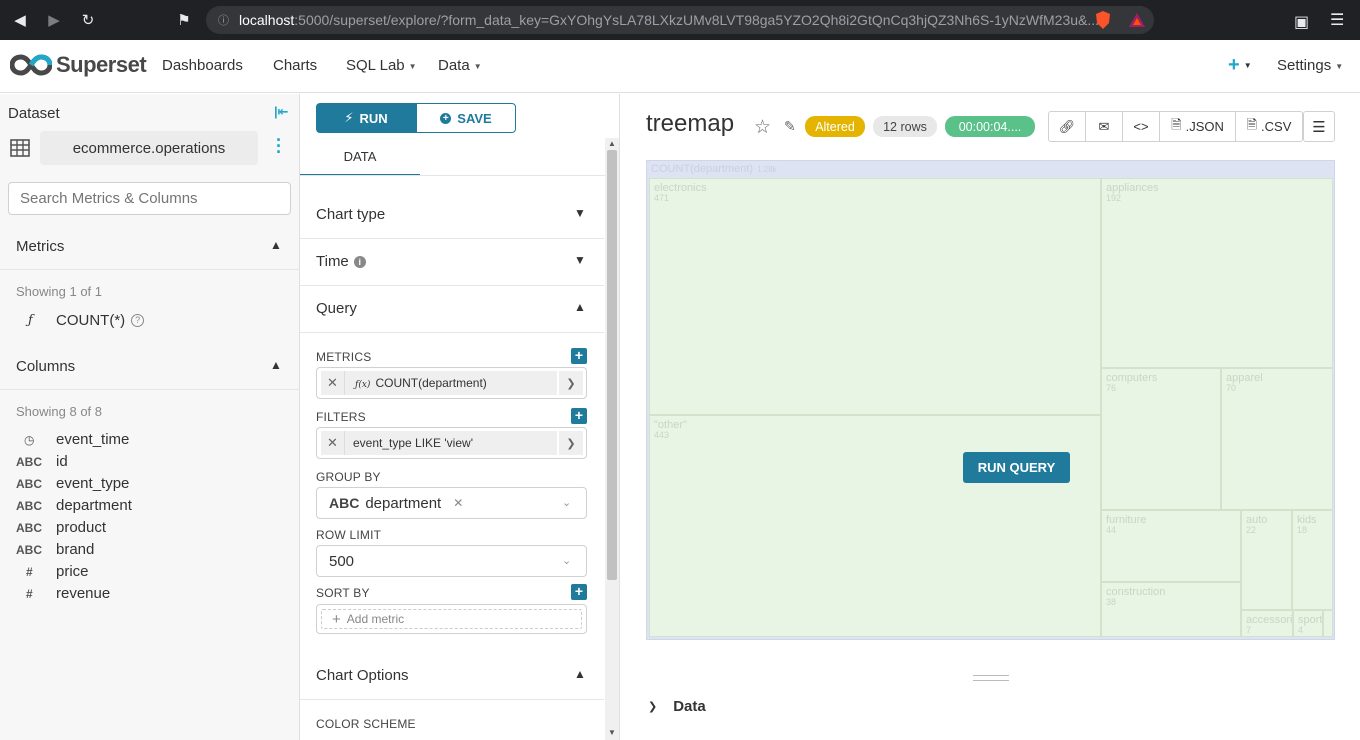 This screenshot has height=740, width=1360. Describe the element at coordinates (762, 127) in the screenshot. I see `star-icon: ☆` at that location.